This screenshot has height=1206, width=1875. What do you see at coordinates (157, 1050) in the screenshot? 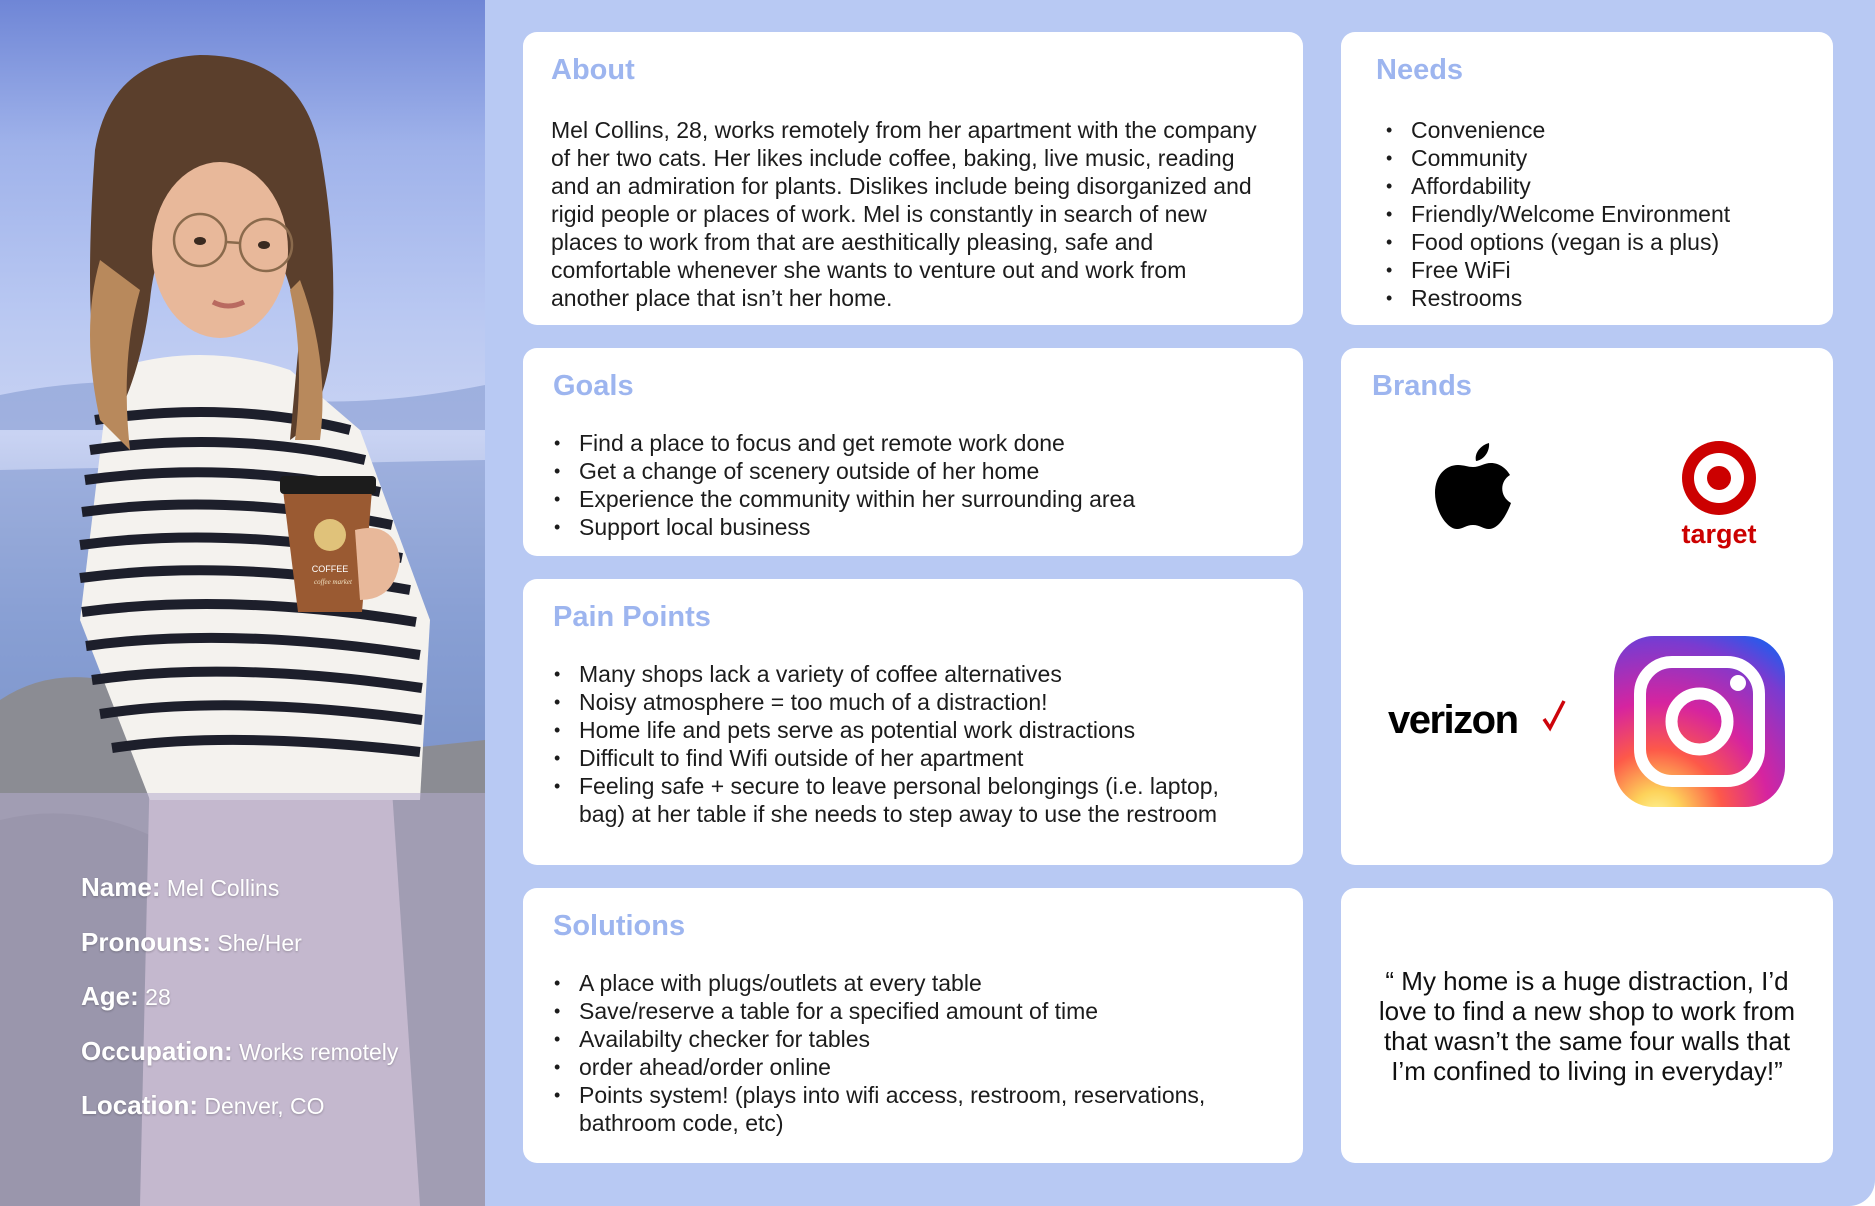
I see `occupation-label: Occupation:` at bounding box center [157, 1050].